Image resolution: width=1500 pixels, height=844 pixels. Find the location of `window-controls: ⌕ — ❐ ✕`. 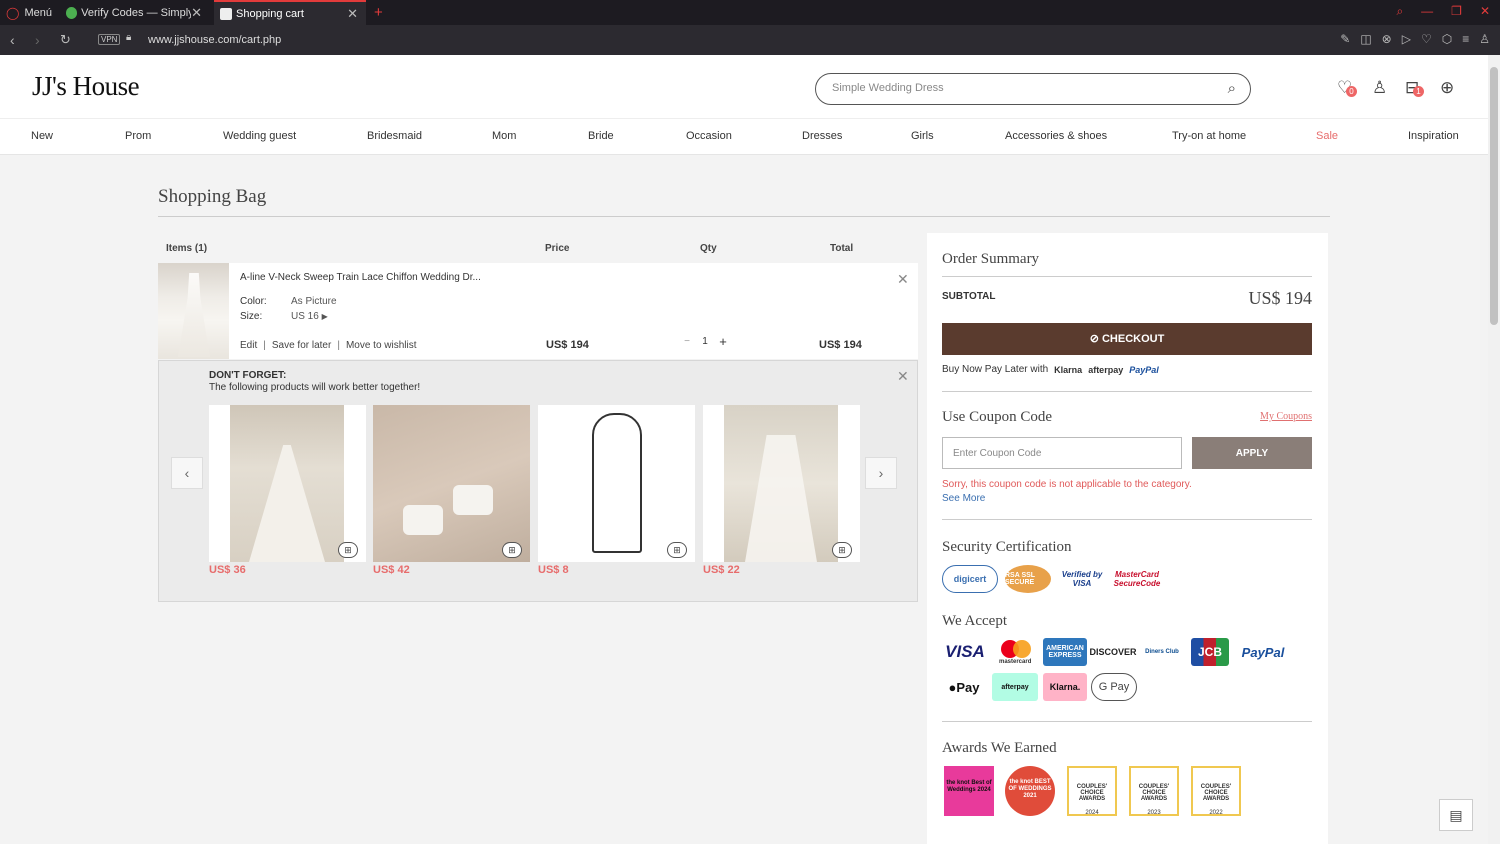

window-controls: ⌕ — ❐ ✕ is located at coordinates (1443, 11).